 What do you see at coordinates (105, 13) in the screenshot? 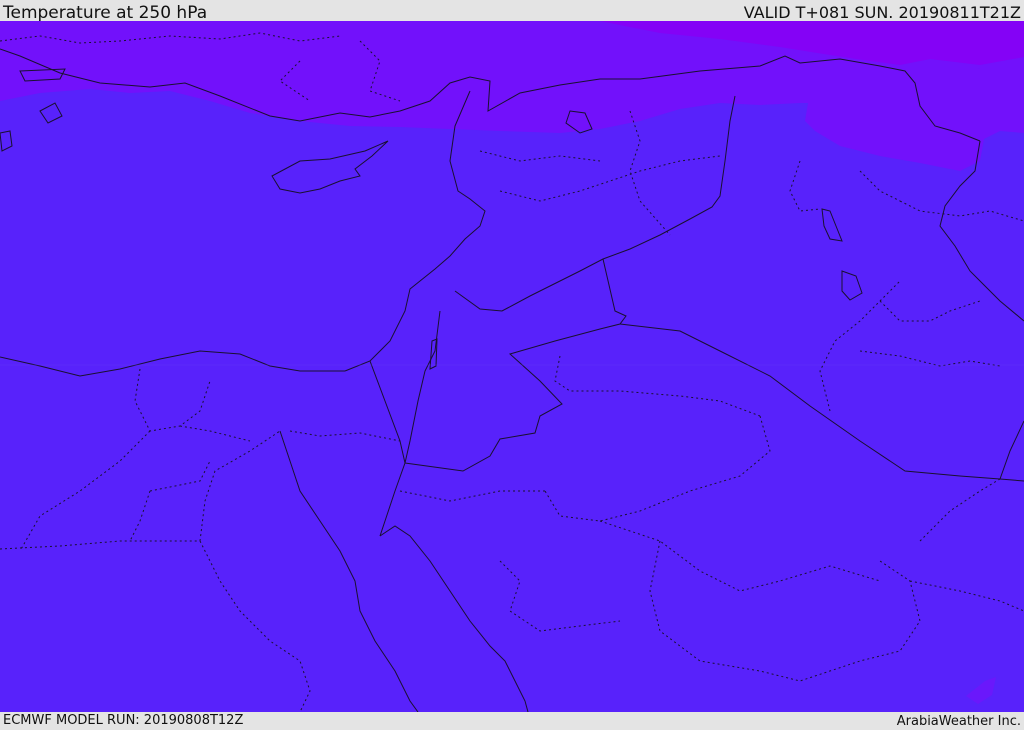
I see `map-title: Temperature at 250 hPa` at bounding box center [105, 13].